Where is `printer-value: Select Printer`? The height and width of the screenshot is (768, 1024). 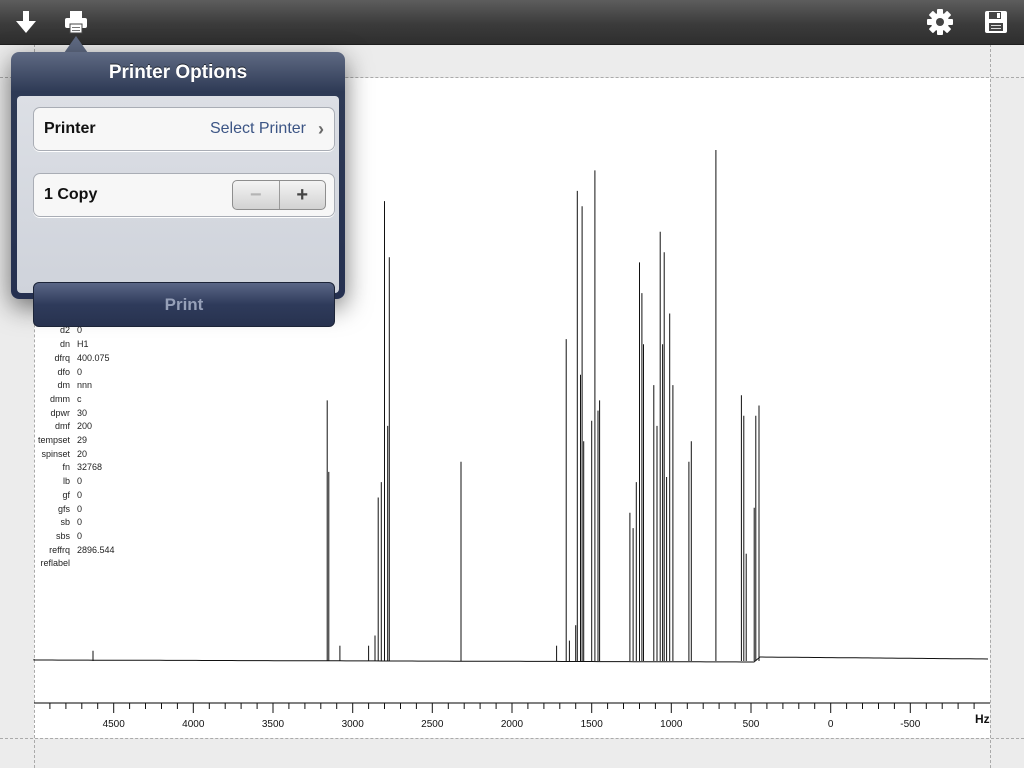 printer-value: Select Printer is located at coordinates (257, 128).